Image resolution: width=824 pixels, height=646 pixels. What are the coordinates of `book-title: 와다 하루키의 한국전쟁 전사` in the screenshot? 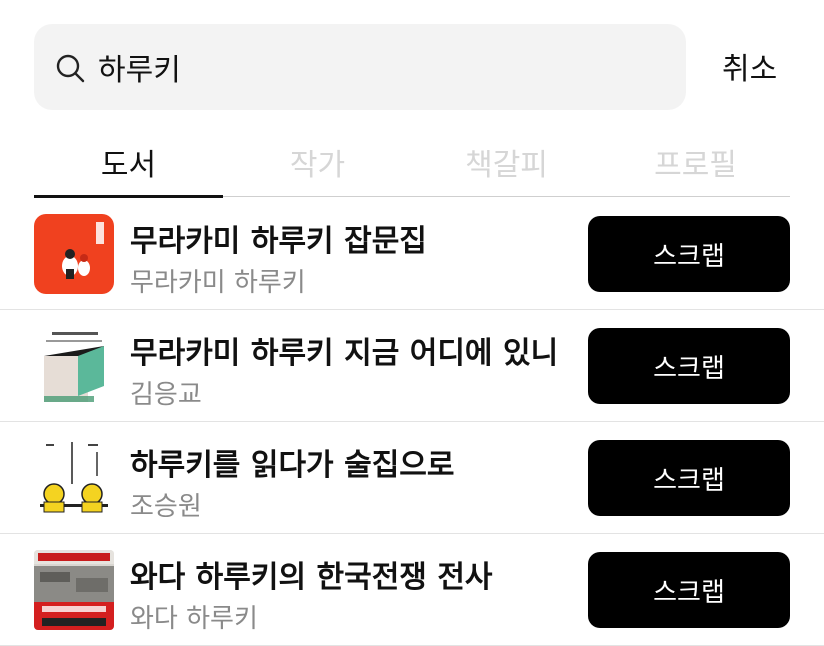 It's located at (311, 577).